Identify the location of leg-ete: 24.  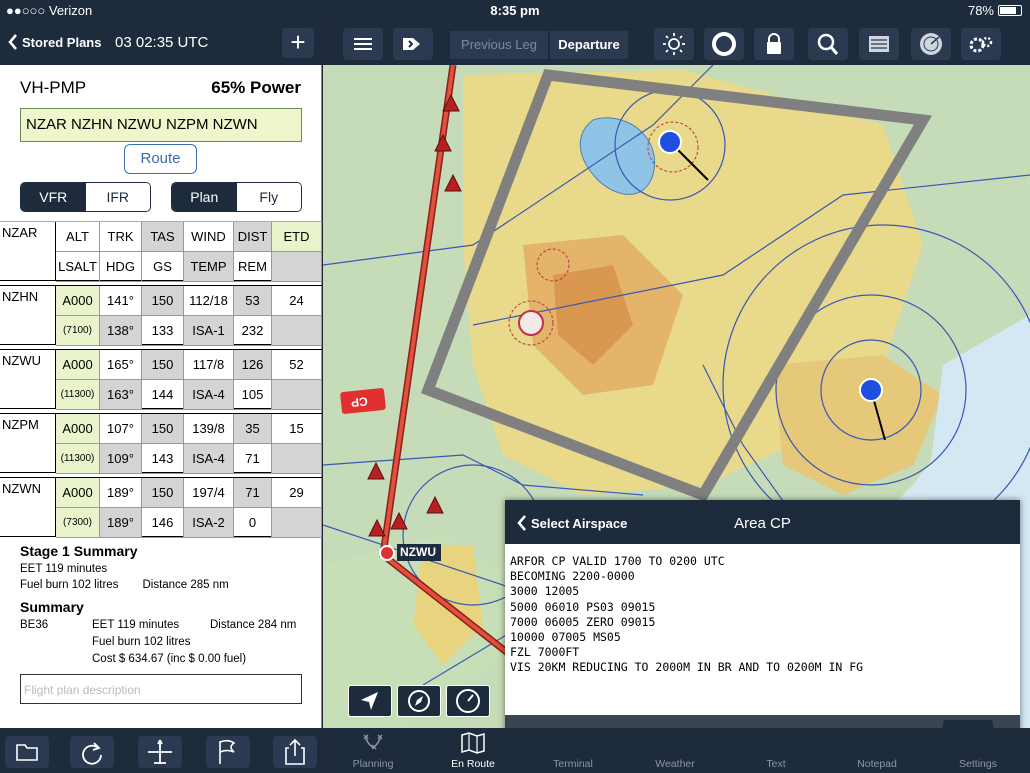
(297, 301).